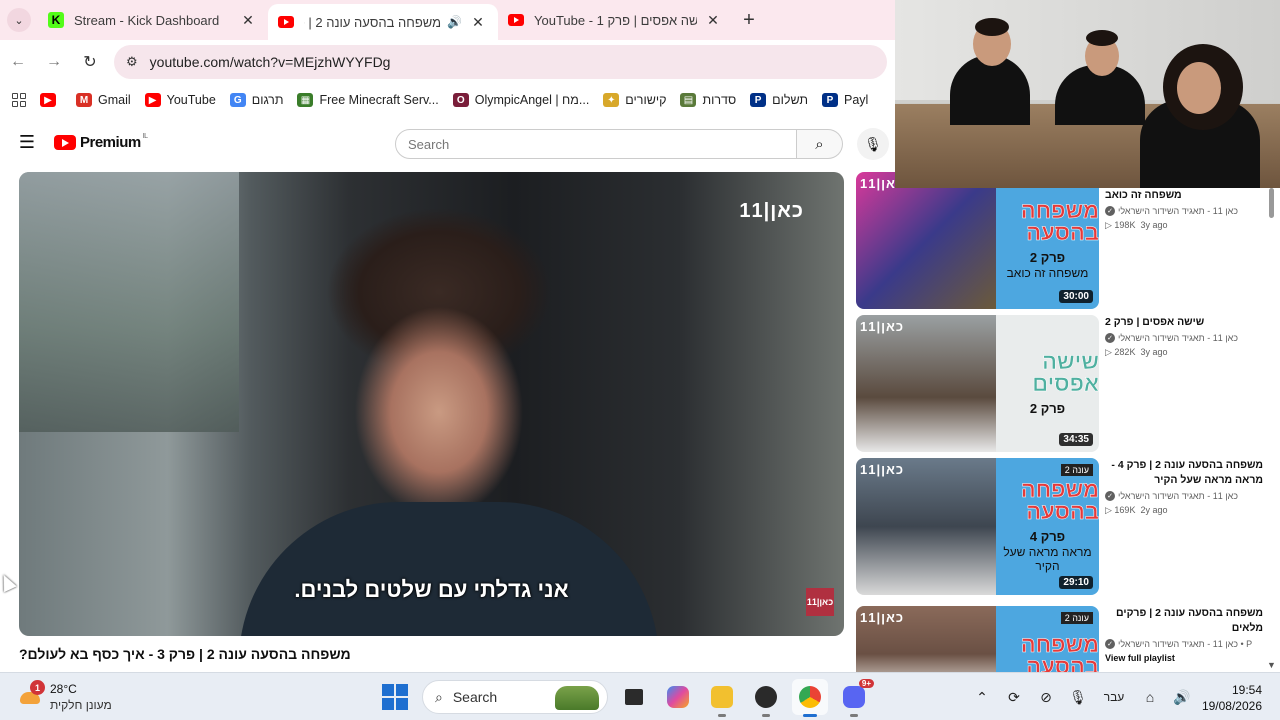  What do you see at coordinates (1014, 697) in the screenshot?
I see `sync-icon: ⟳` at bounding box center [1014, 697].